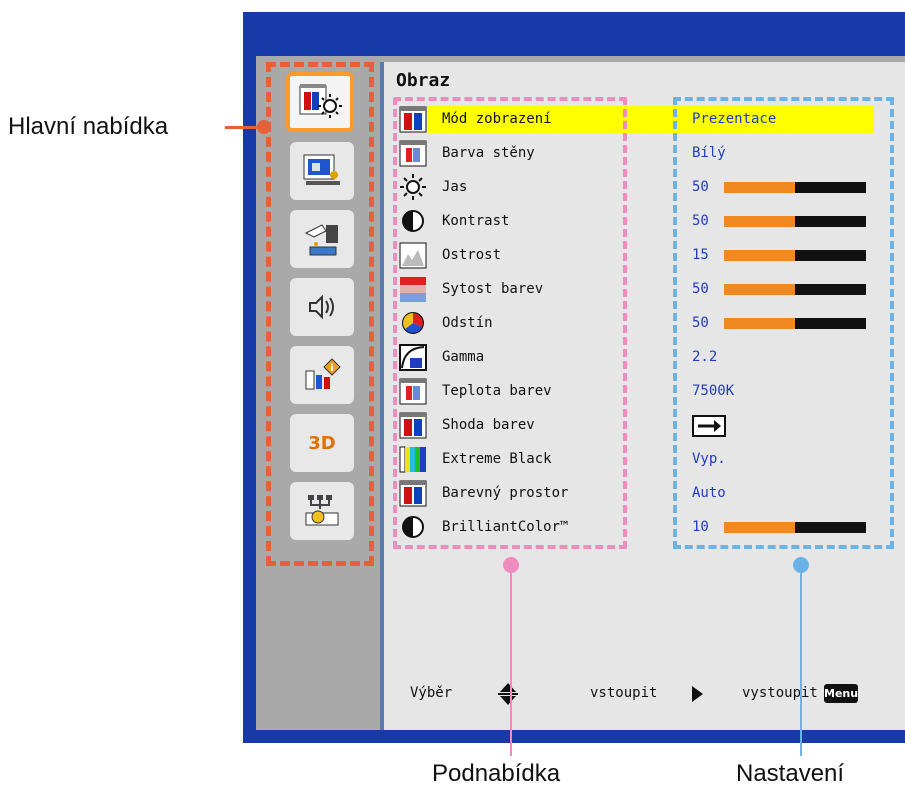 The width and height of the screenshot is (905, 810). Describe the element at coordinates (780, 693) in the screenshot. I see `footer-exit-label: vystoupit` at that location.